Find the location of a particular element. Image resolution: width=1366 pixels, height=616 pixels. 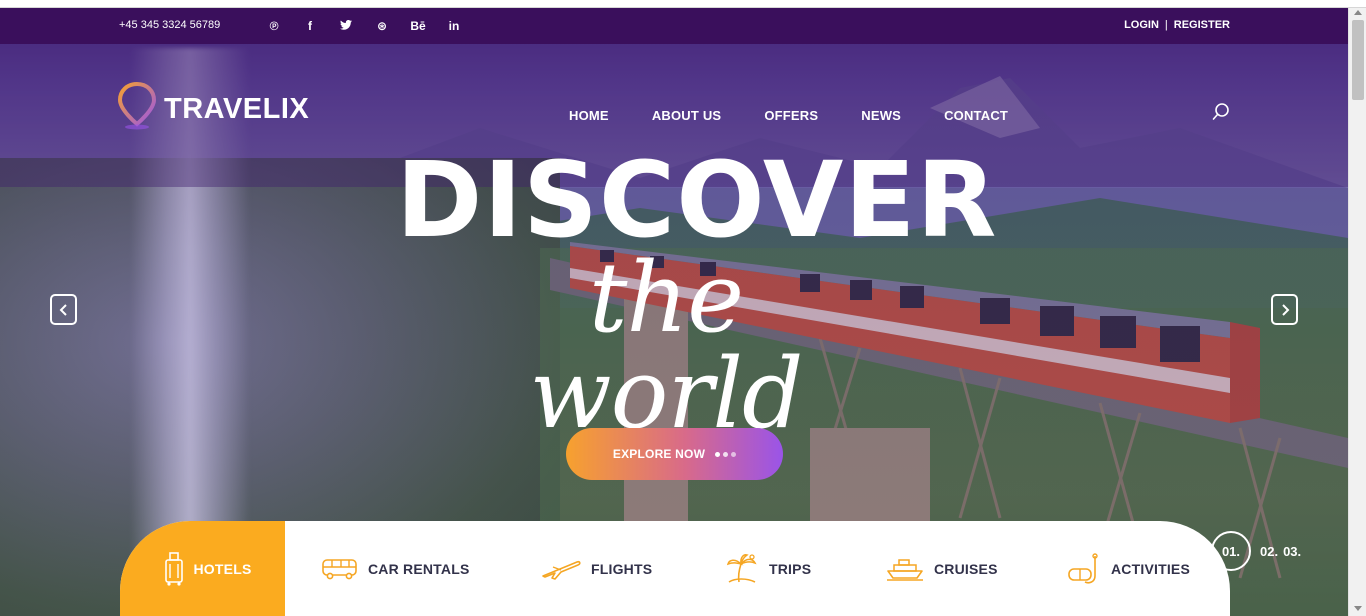

tab-flights: FLIGHTS is located at coordinates (596, 568).